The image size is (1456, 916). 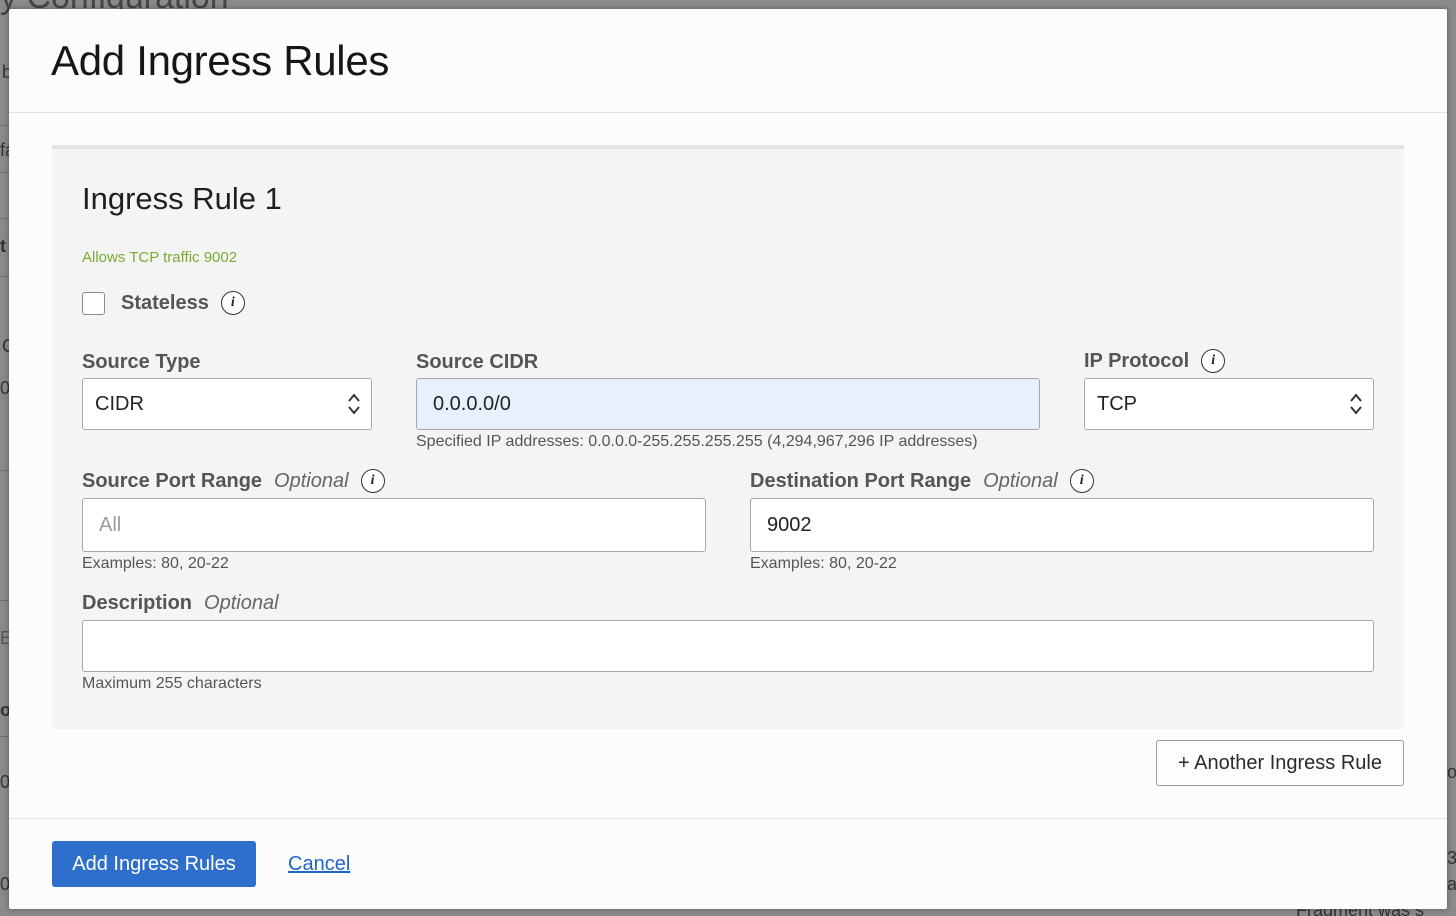 I want to click on background-fragment: a, so click(x=1451, y=884).